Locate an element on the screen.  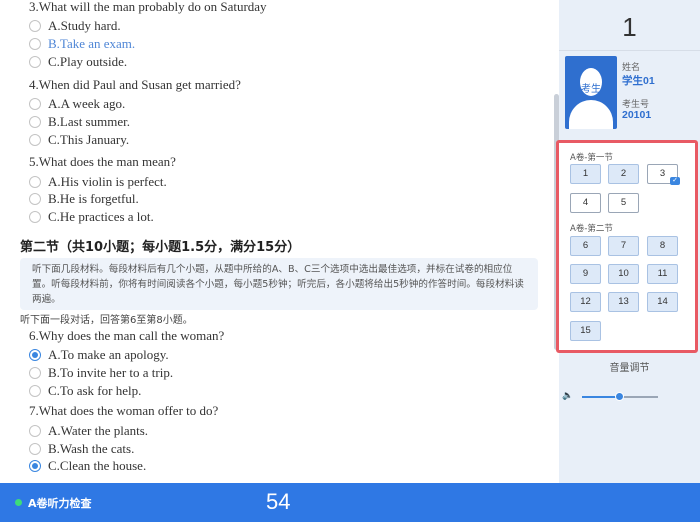
q7-option-b: B.Wash the cats. is located at coordinates (81, 449).